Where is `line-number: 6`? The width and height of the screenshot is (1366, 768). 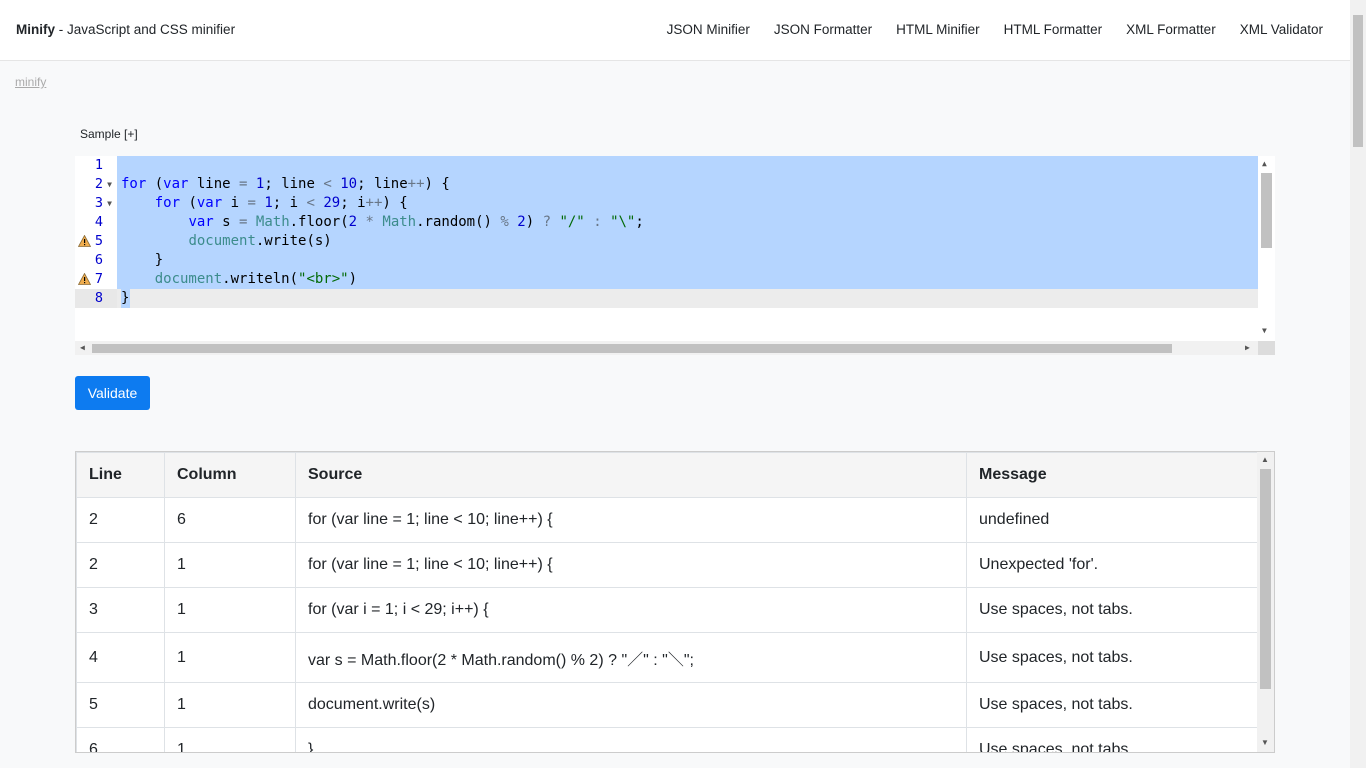 line-number: 6 is located at coordinates (98, 260).